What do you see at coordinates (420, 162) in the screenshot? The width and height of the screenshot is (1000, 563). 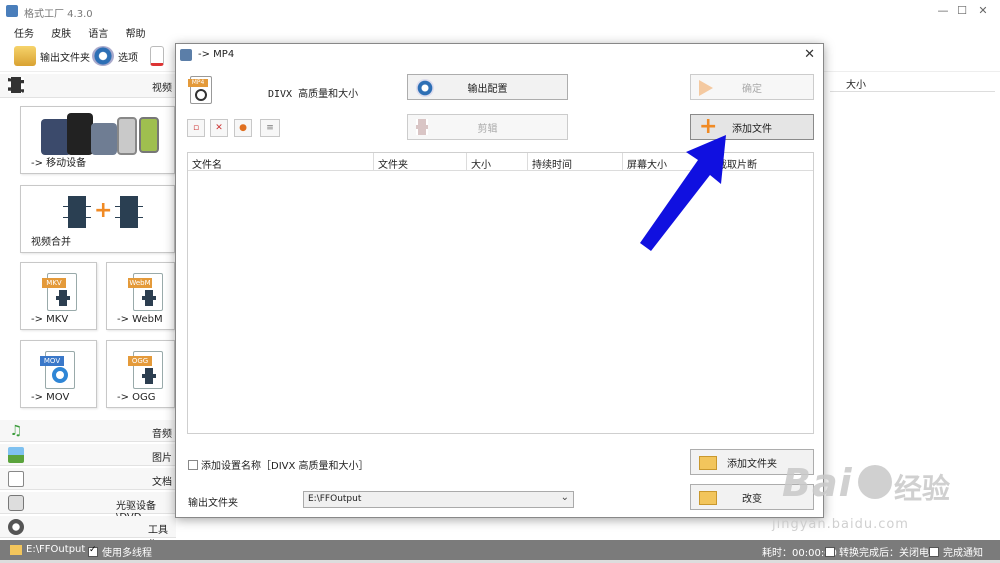 I see `col-folder: 文件夹` at bounding box center [420, 162].